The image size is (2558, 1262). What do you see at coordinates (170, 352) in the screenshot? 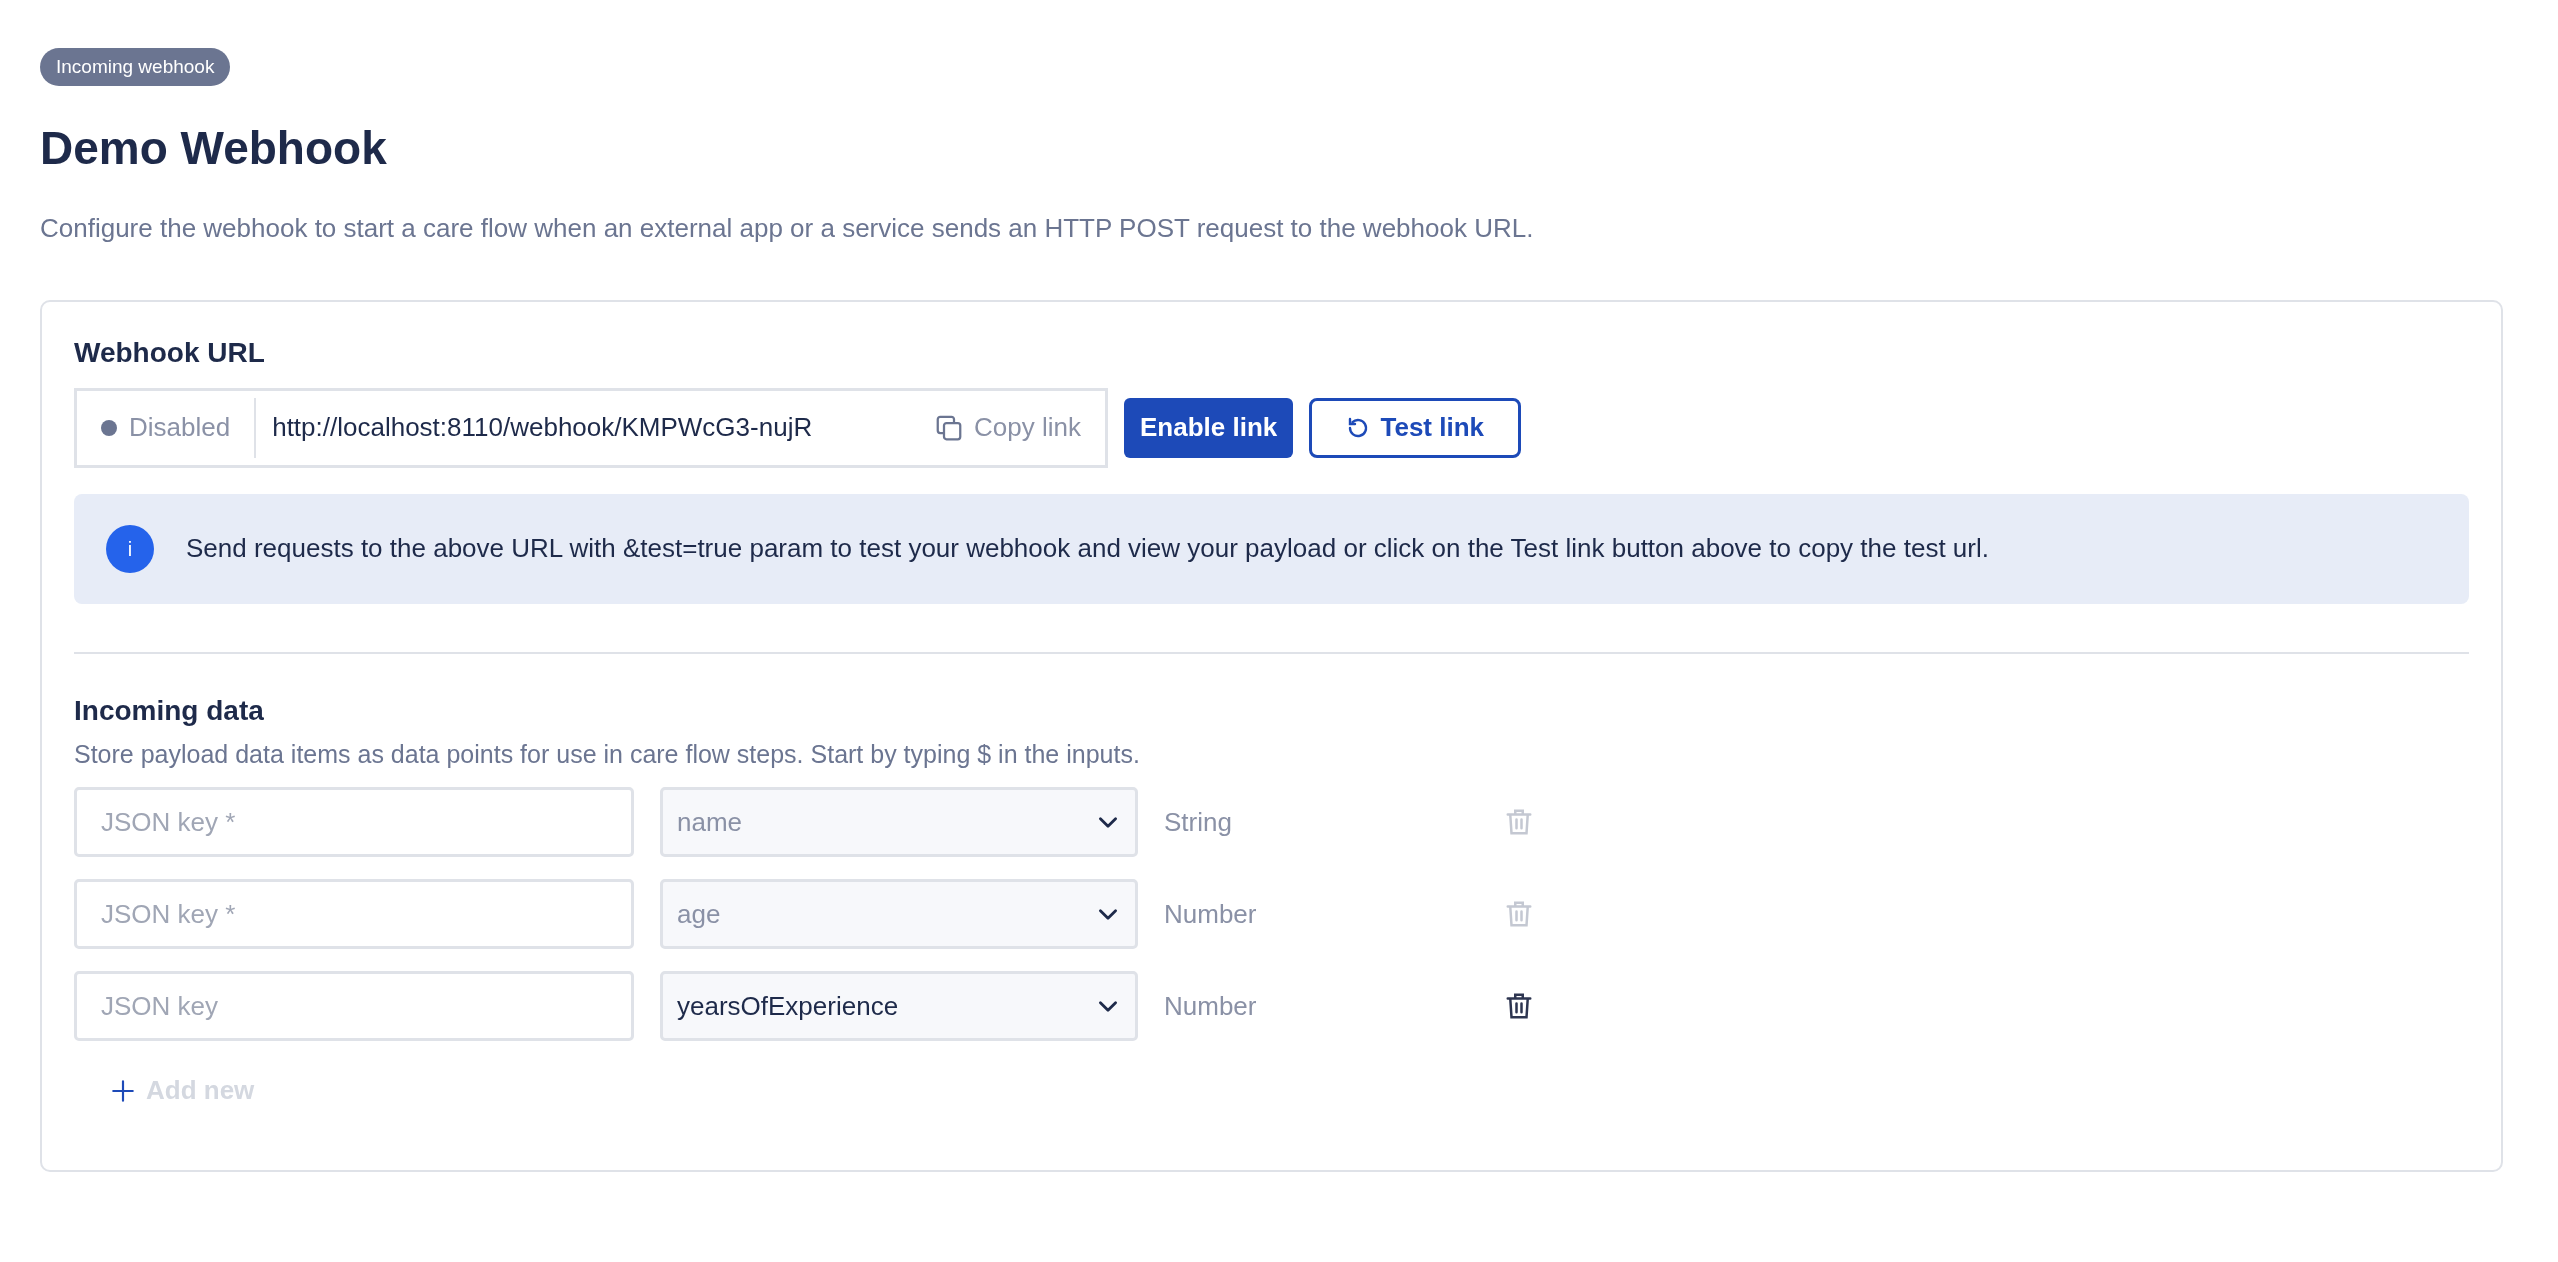
I see `section-heading: Webhook URL` at bounding box center [170, 352].